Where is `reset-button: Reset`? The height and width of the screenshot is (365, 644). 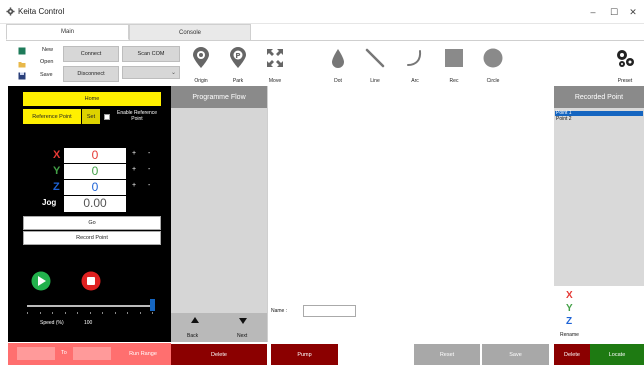 reset-button: Reset is located at coordinates (447, 354).